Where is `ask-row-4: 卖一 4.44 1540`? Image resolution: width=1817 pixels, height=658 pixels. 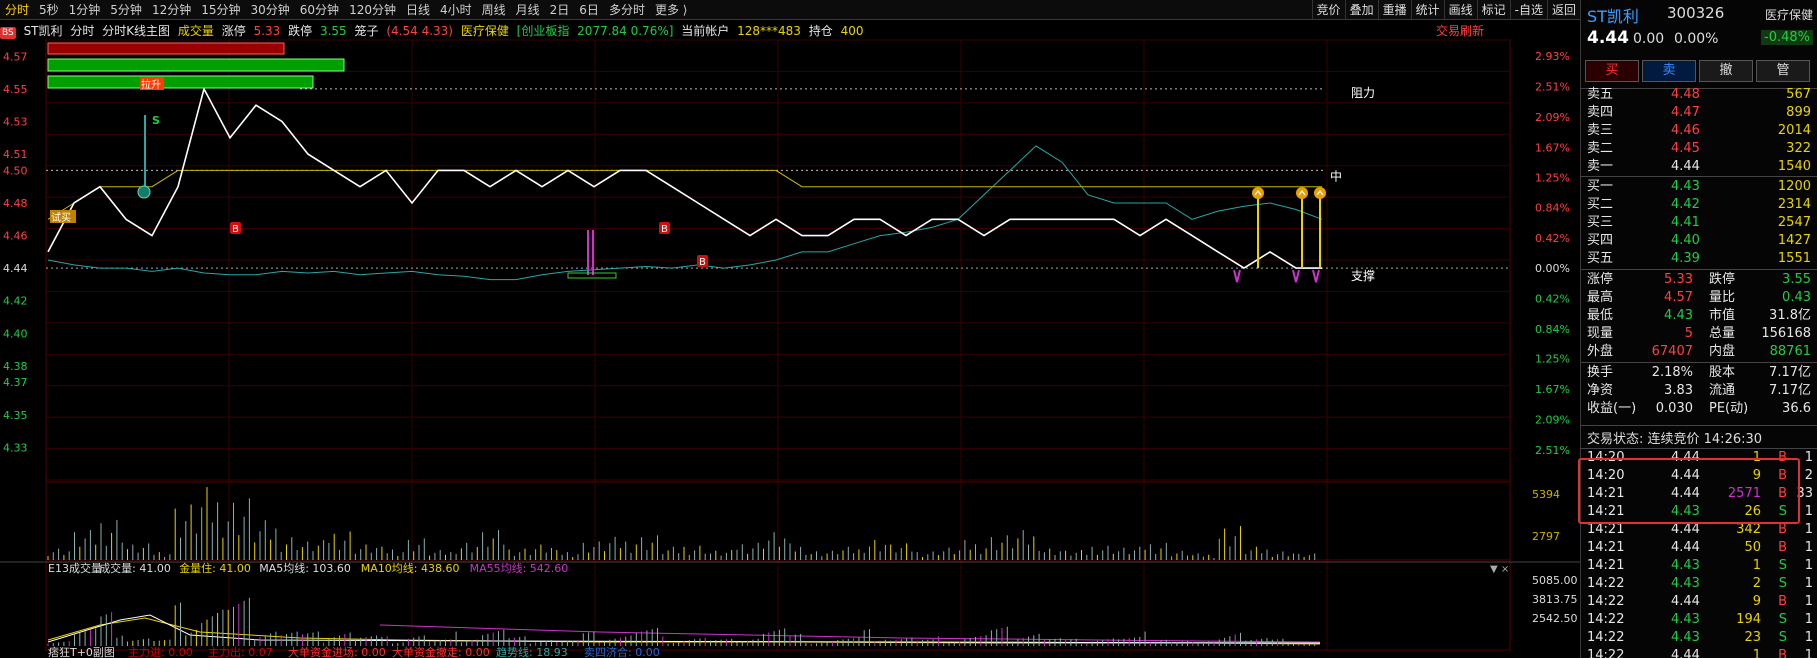 ask-row-4: 卖一 4.44 1540 is located at coordinates (1700, 167).